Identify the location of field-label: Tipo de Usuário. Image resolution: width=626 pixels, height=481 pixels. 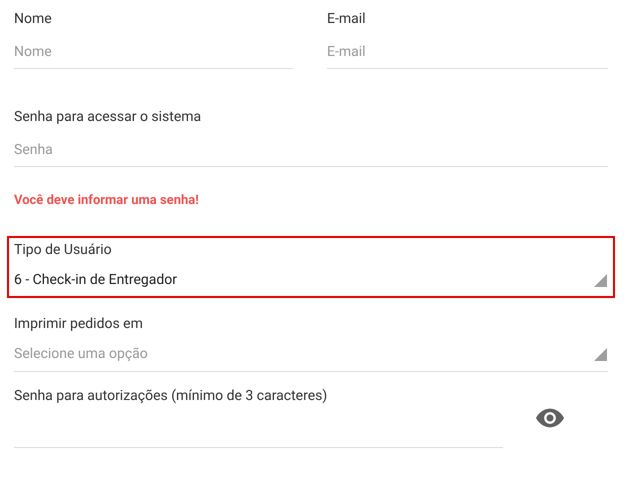
(63, 250).